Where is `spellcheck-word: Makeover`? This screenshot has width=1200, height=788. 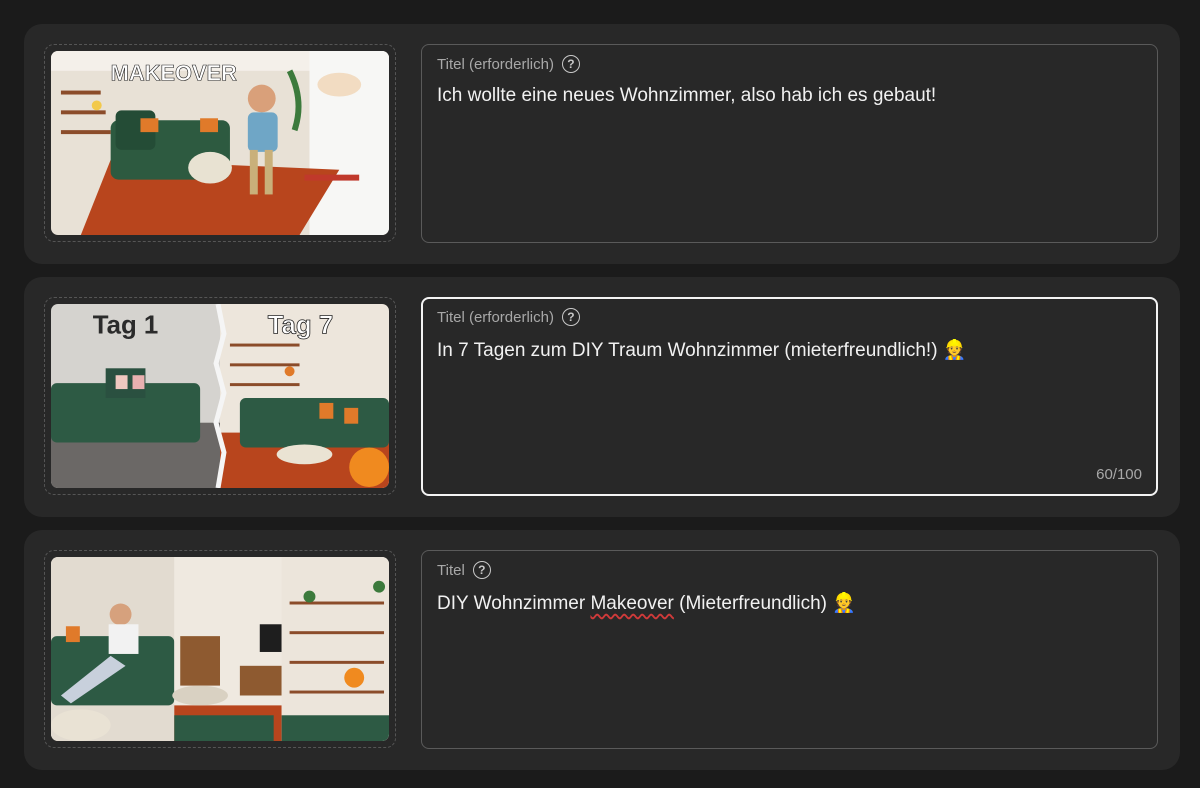 spellcheck-word: Makeover is located at coordinates (631, 603).